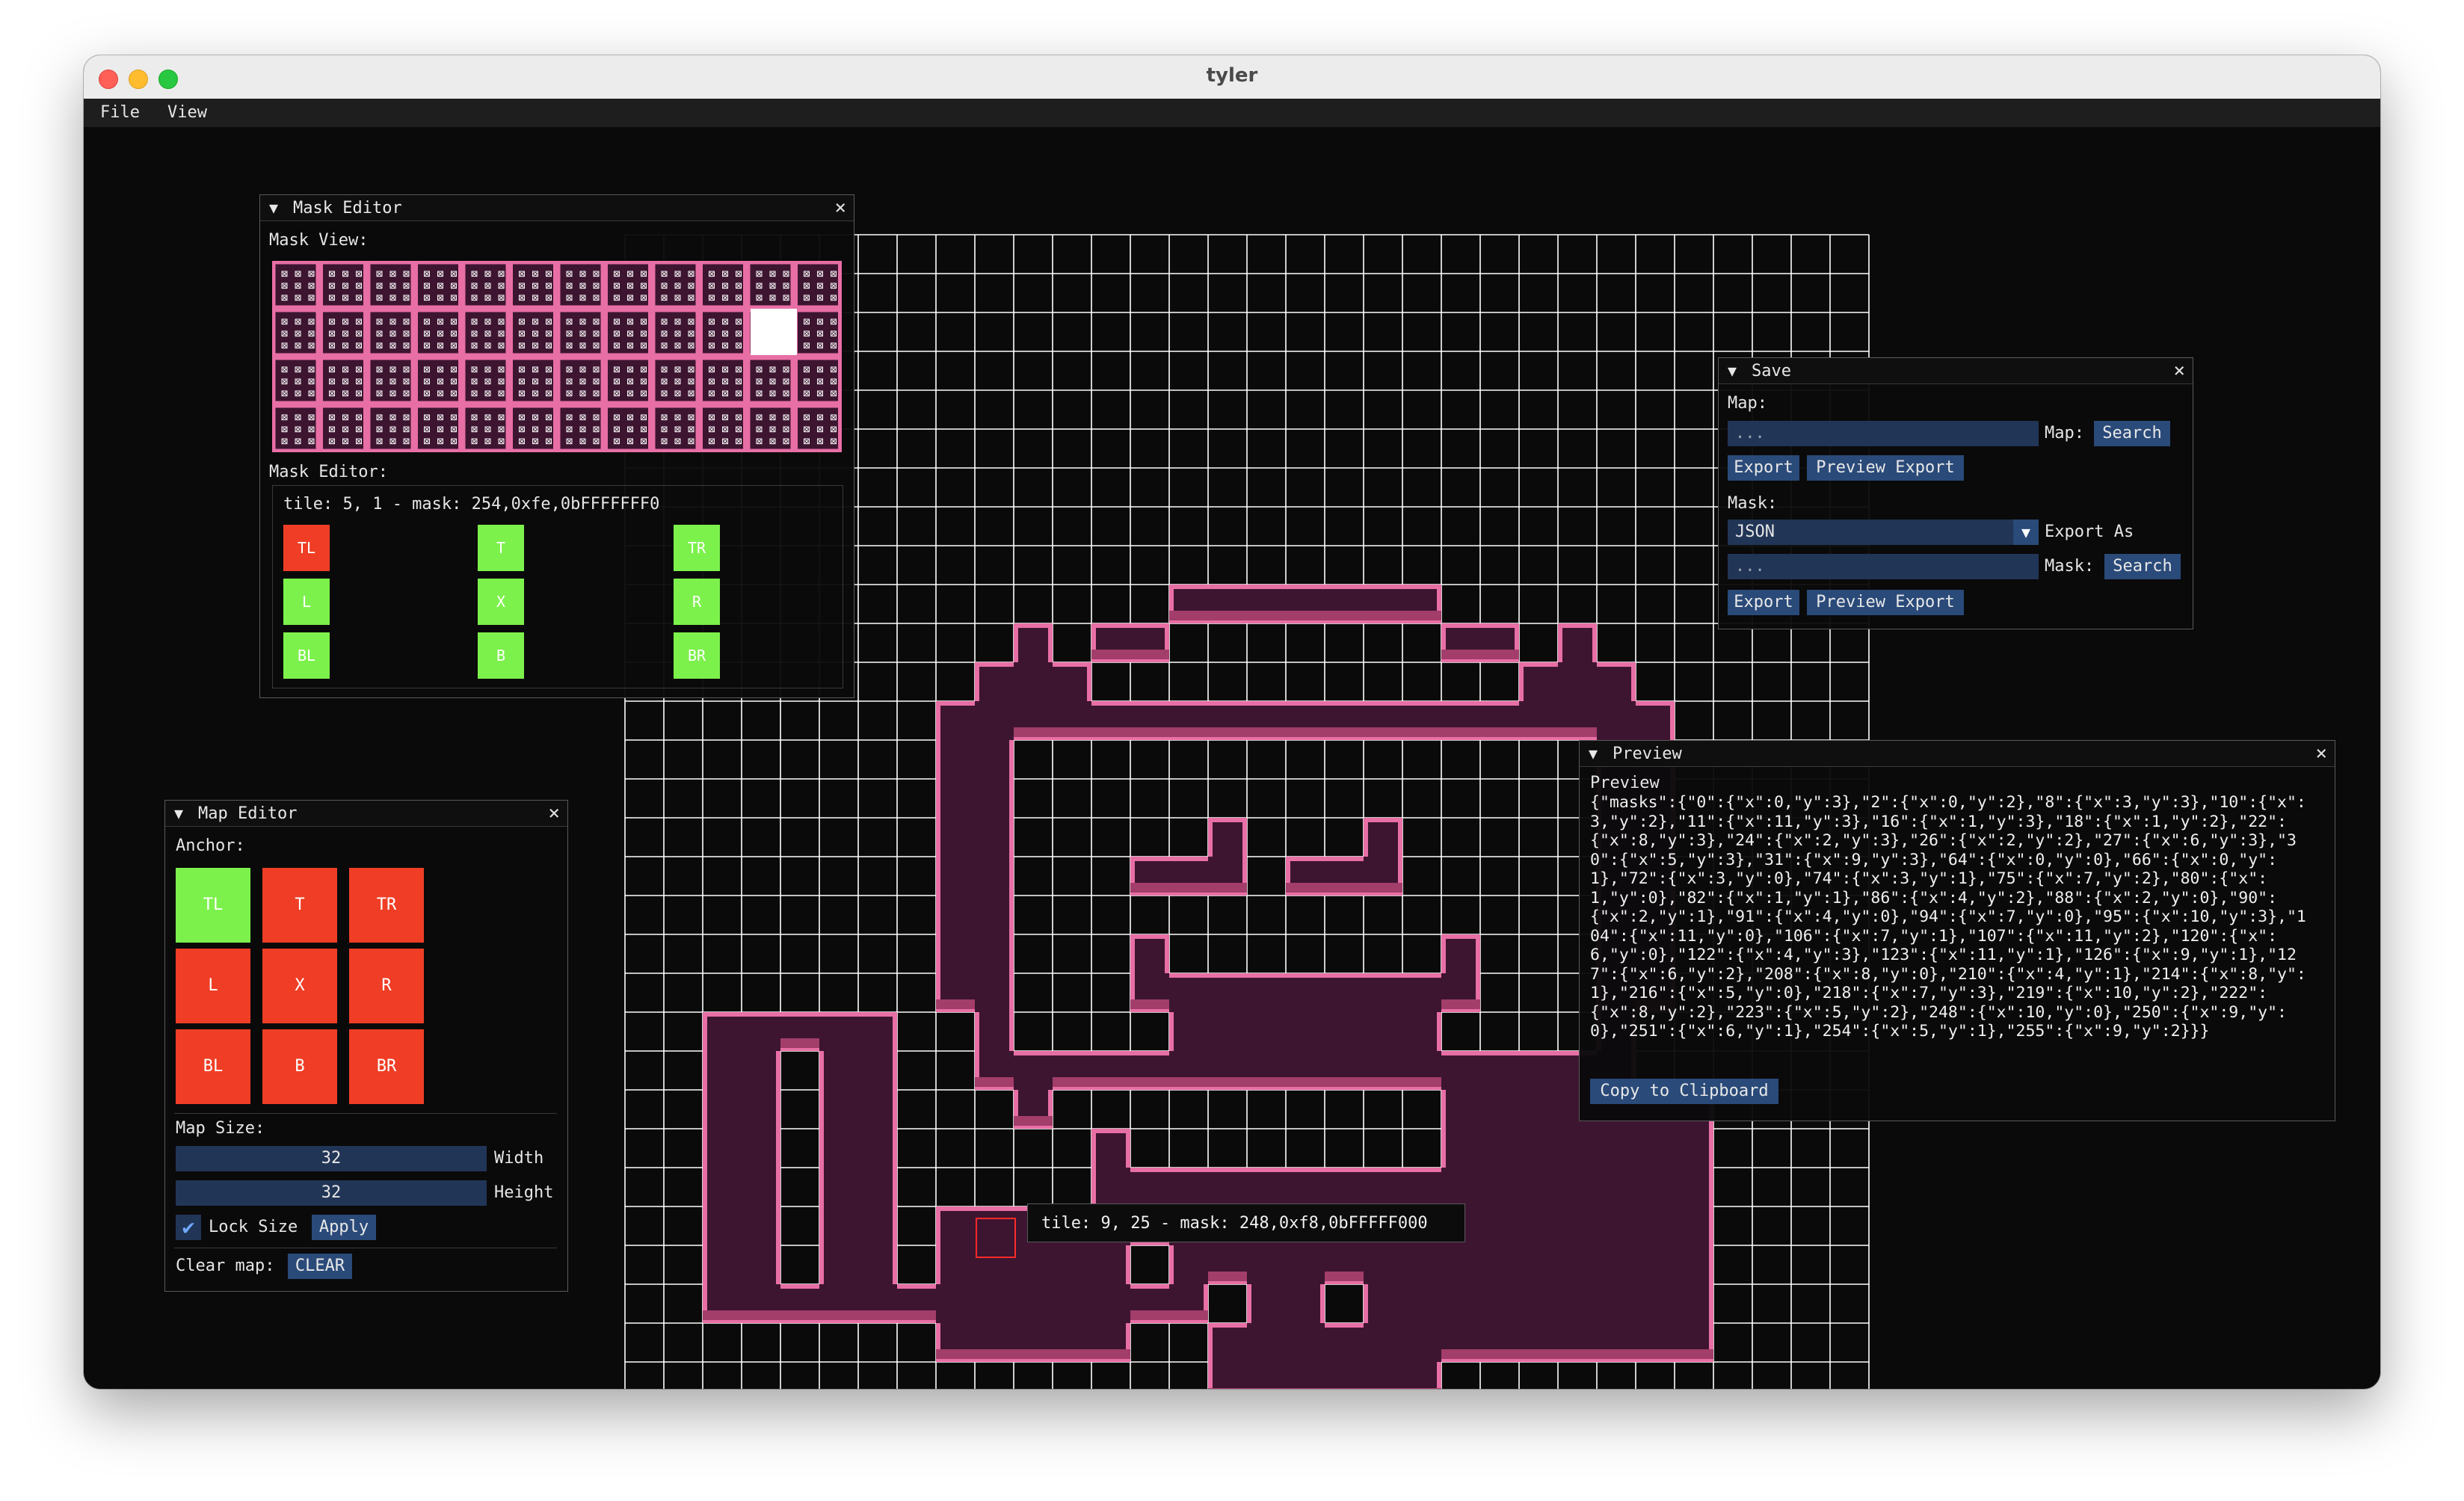 This screenshot has height=1501, width=2464. What do you see at coordinates (1885, 602) in the screenshot?
I see `mask-preview-export-button: Preview Export` at bounding box center [1885, 602].